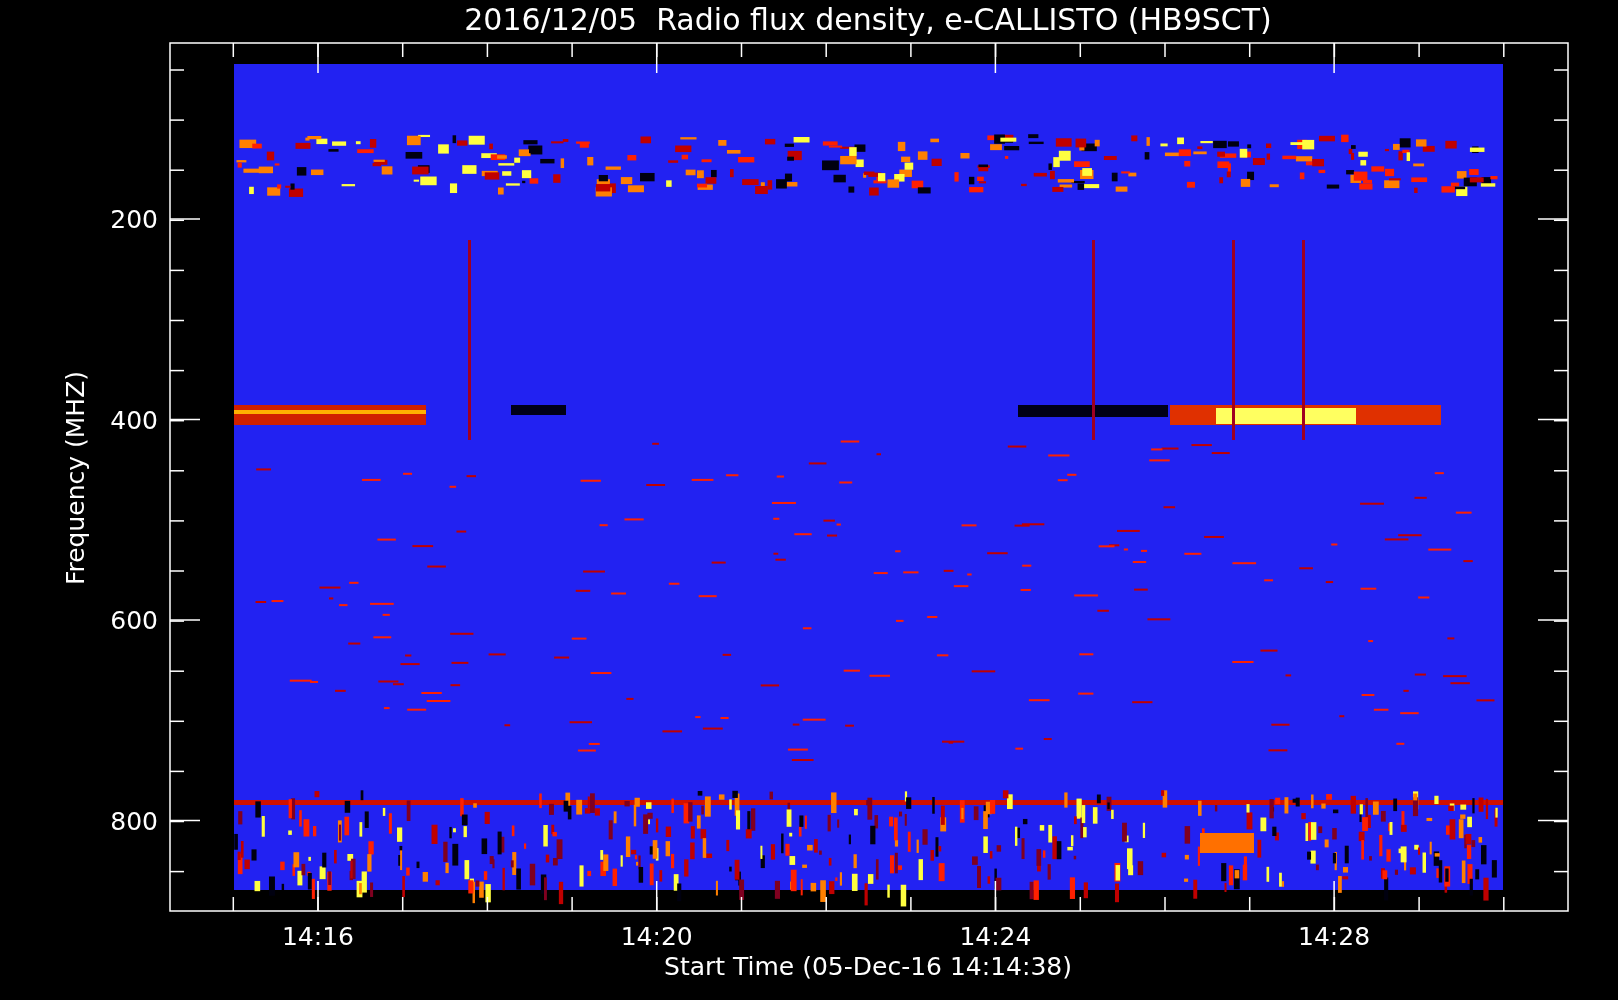 This screenshot has height=1000, width=1618. Describe the element at coordinates (134, 620) in the screenshot. I see `y-tick-label: 600` at that location.